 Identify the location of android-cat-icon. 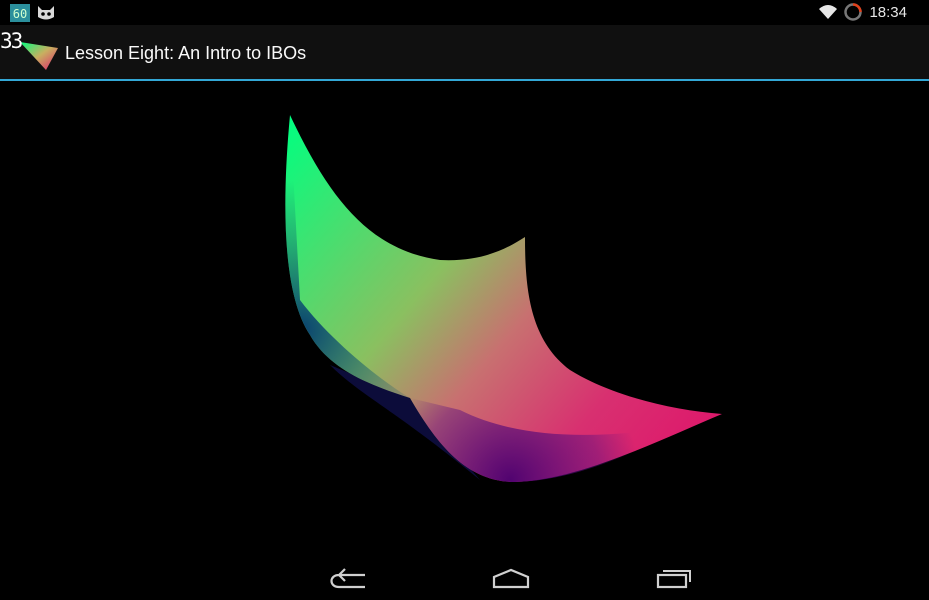
(46, 13).